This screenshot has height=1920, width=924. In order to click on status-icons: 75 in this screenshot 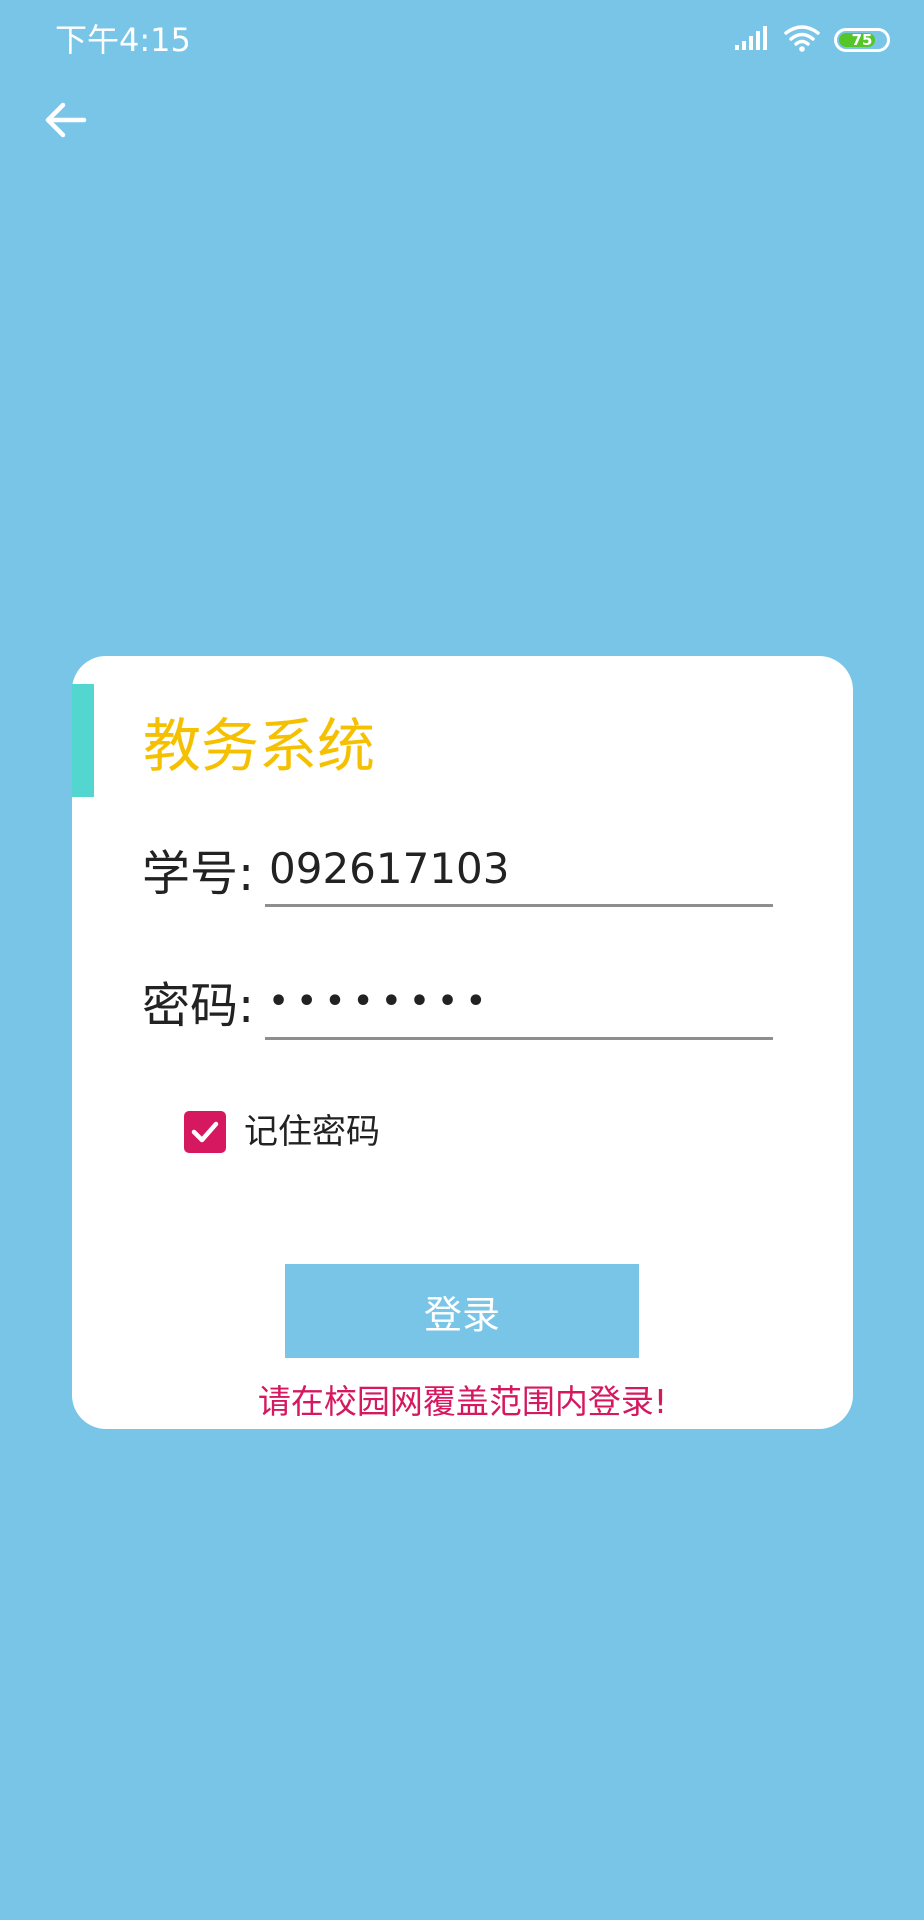, I will do `click(812, 40)`.